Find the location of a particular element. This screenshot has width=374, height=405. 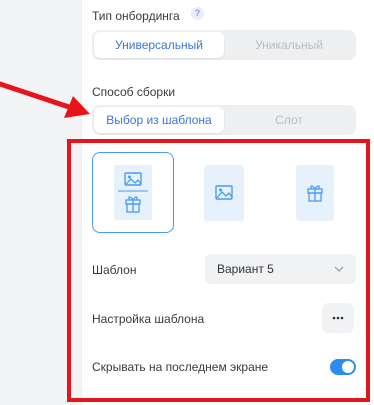

hide-last-screen-toggle is located at coordinates (343, 367).